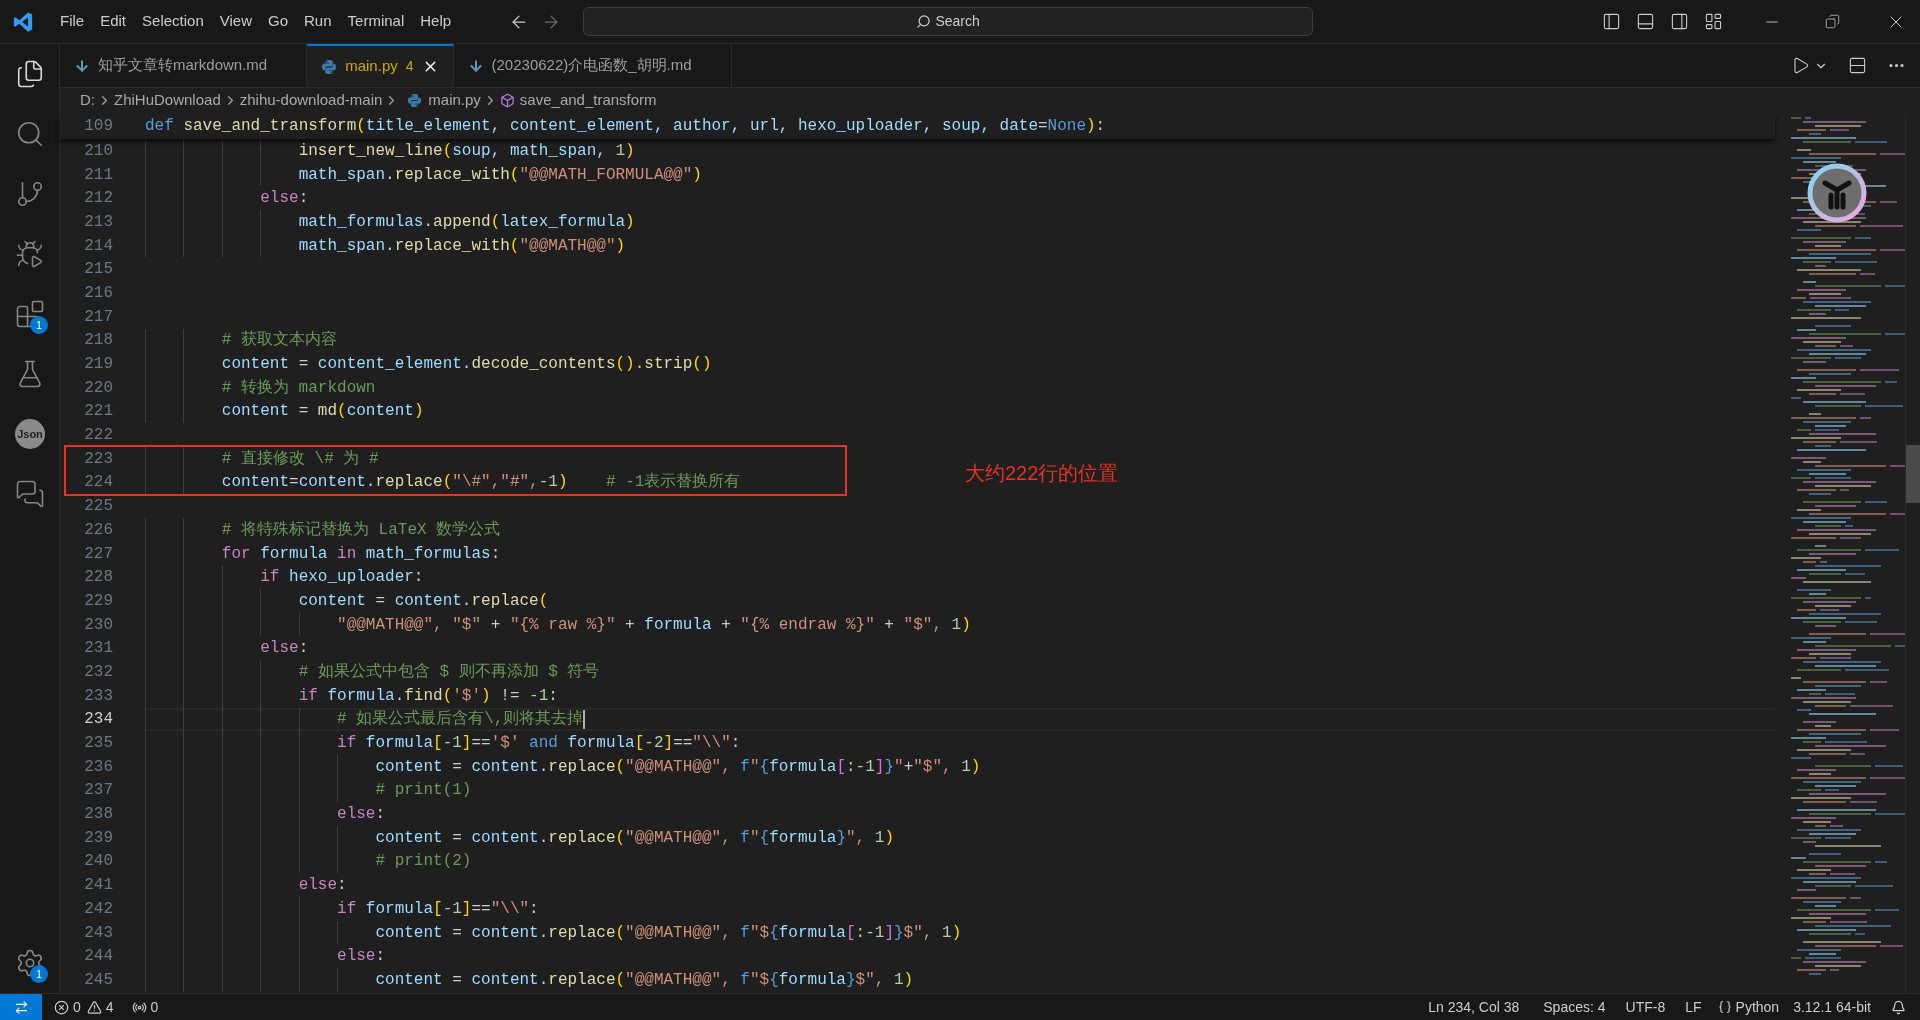 This screenshot has height=1020, width=1920. Describe the element at coordinates (30, 434) in the screenshot. I see `json-icon: Json` at that location.